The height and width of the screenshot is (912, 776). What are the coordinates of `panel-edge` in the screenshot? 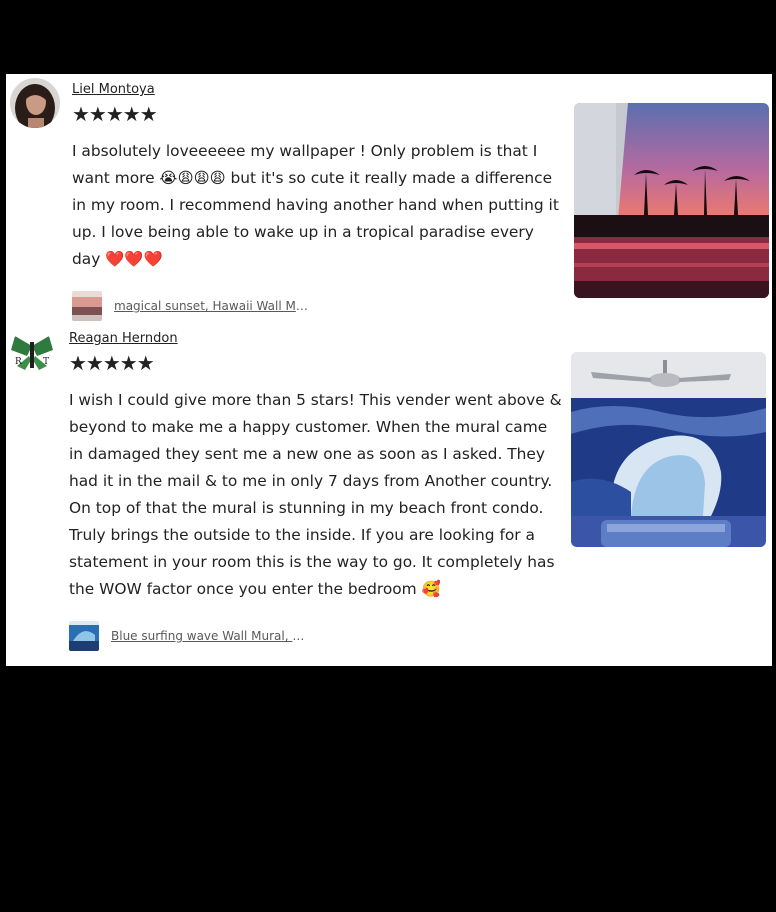 It's located at (3, 659).